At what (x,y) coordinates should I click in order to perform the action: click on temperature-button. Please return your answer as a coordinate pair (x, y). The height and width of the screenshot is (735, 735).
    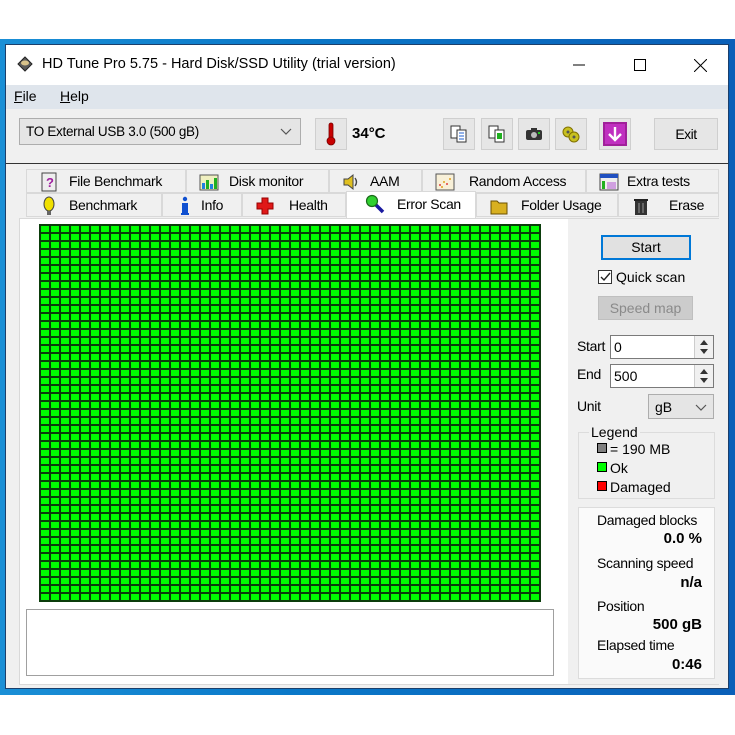
    Looking at the image, I should click on (331, 134).